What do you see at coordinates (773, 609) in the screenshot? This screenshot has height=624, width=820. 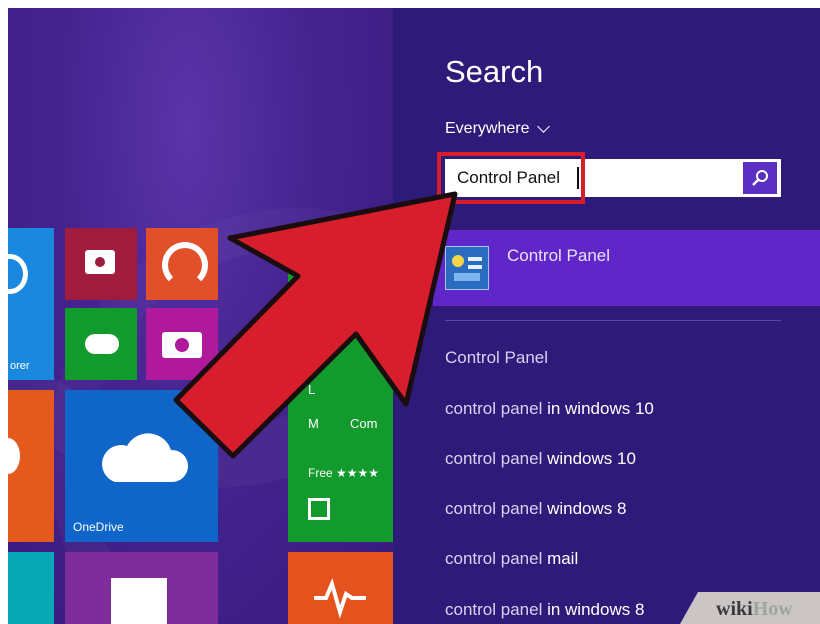 I see `watermark-how: How` at bounding box center [773, 609].